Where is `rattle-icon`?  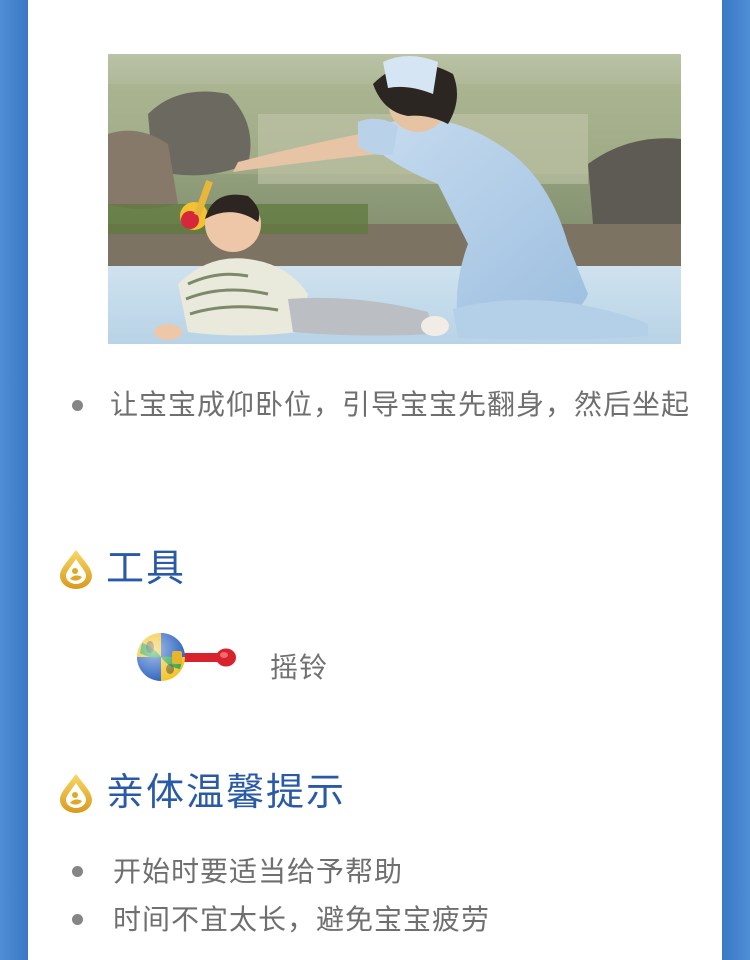 rattle-icon is located at coordinates (186, 657).